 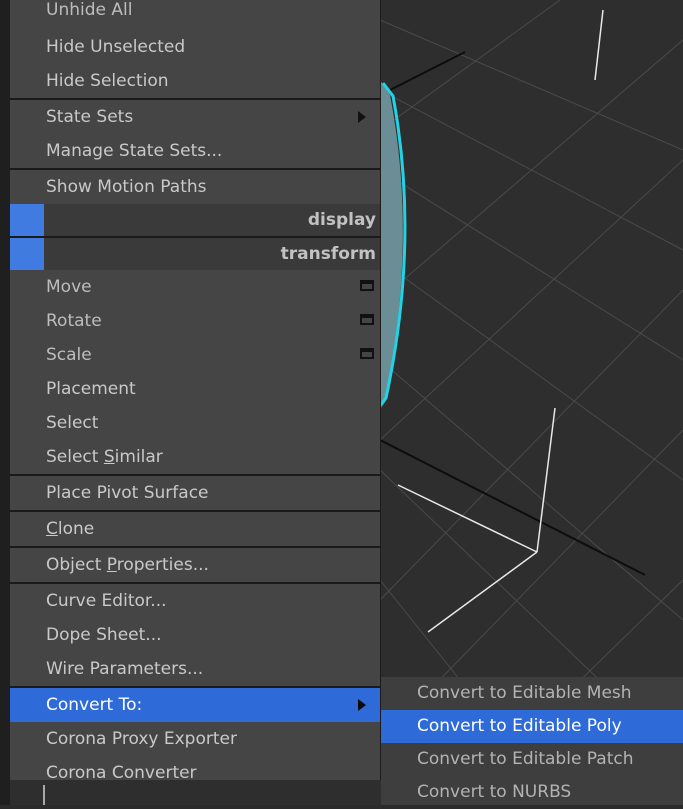 What do you see at coordinates (116, 47) in the screenshot?
I see `menu-item-label: Hide Unselected` at bounding box center [116, 47].